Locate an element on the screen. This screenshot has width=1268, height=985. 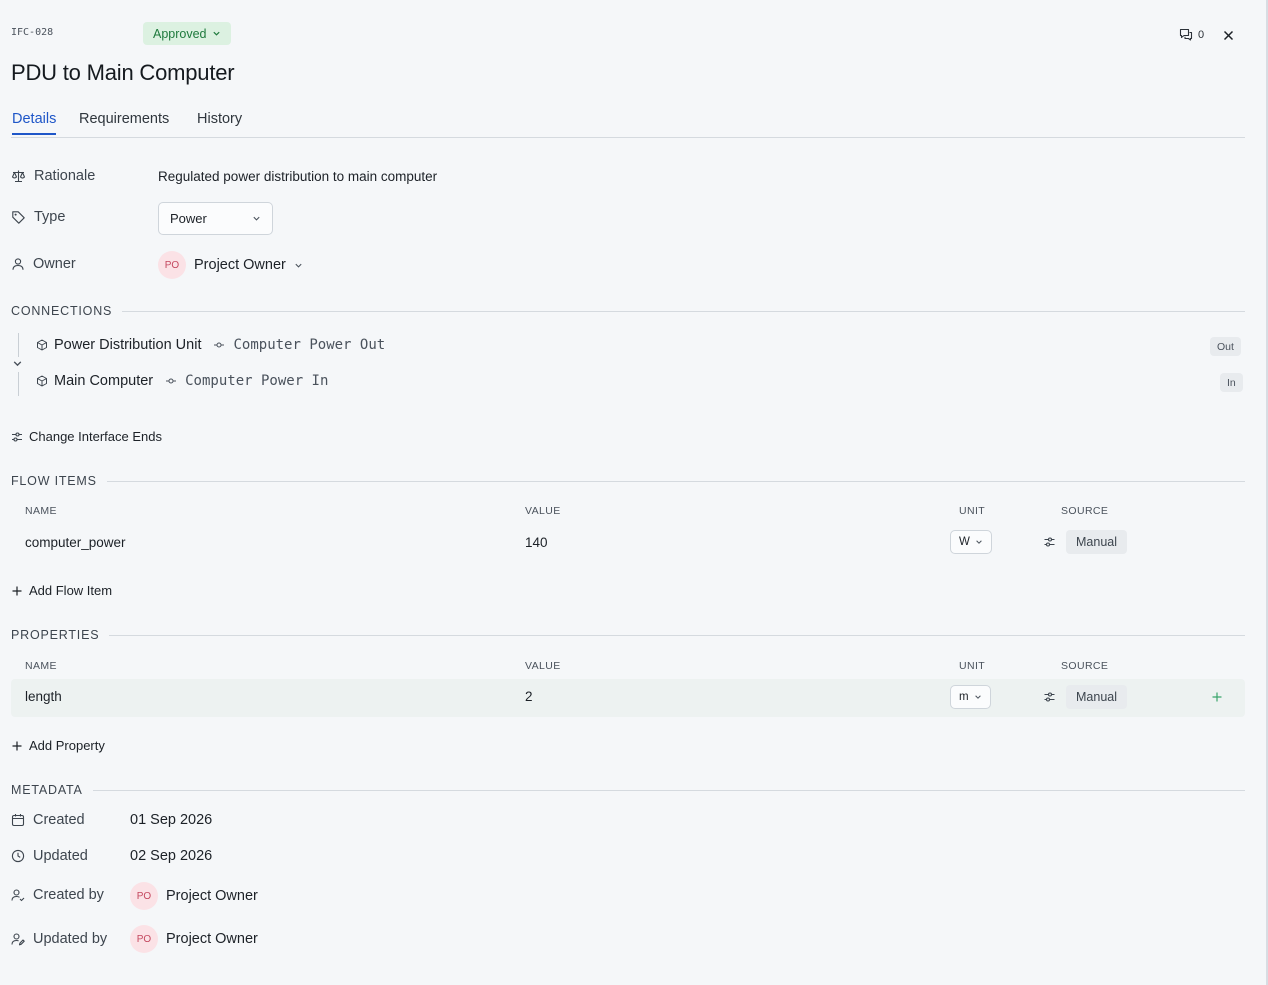
tab-bar: Details Requirements History is located at coordinates (628, 124).